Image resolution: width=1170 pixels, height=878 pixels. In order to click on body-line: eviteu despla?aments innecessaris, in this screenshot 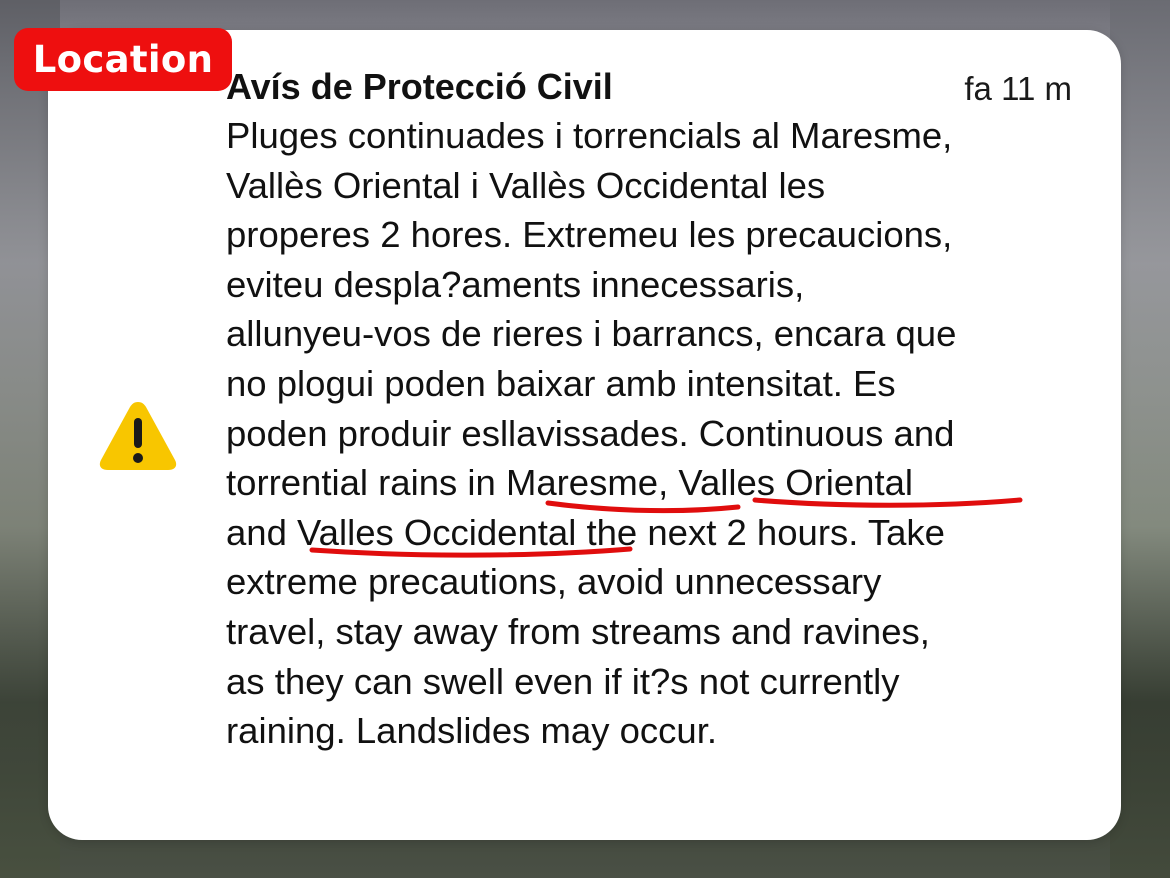, I will do `click(515, 284)`.